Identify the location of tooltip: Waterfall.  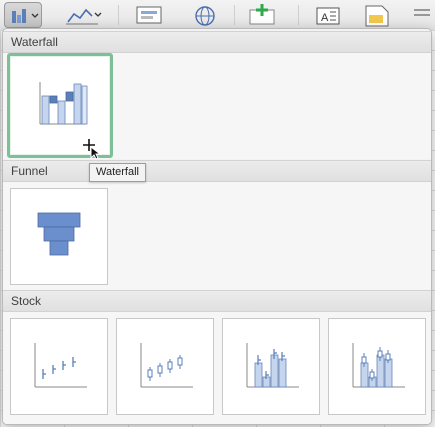
(117, 172).